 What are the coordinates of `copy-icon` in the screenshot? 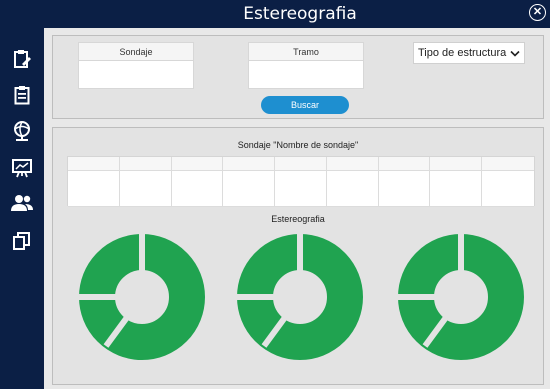 It's located at (22, 241).